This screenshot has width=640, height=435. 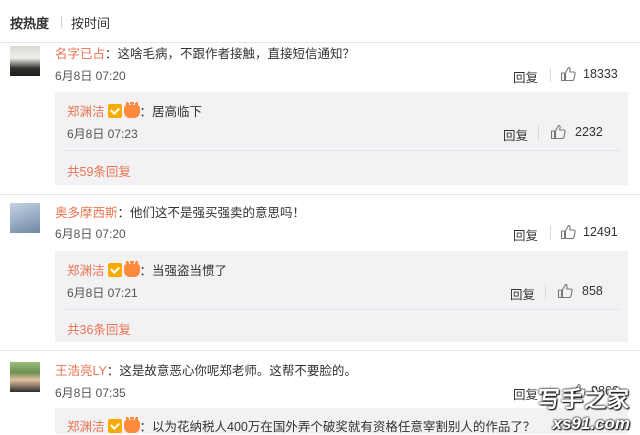 I want to click on reply-text: 郑渊洁 ：当强盗当惯了, so click(x=147, y=269).